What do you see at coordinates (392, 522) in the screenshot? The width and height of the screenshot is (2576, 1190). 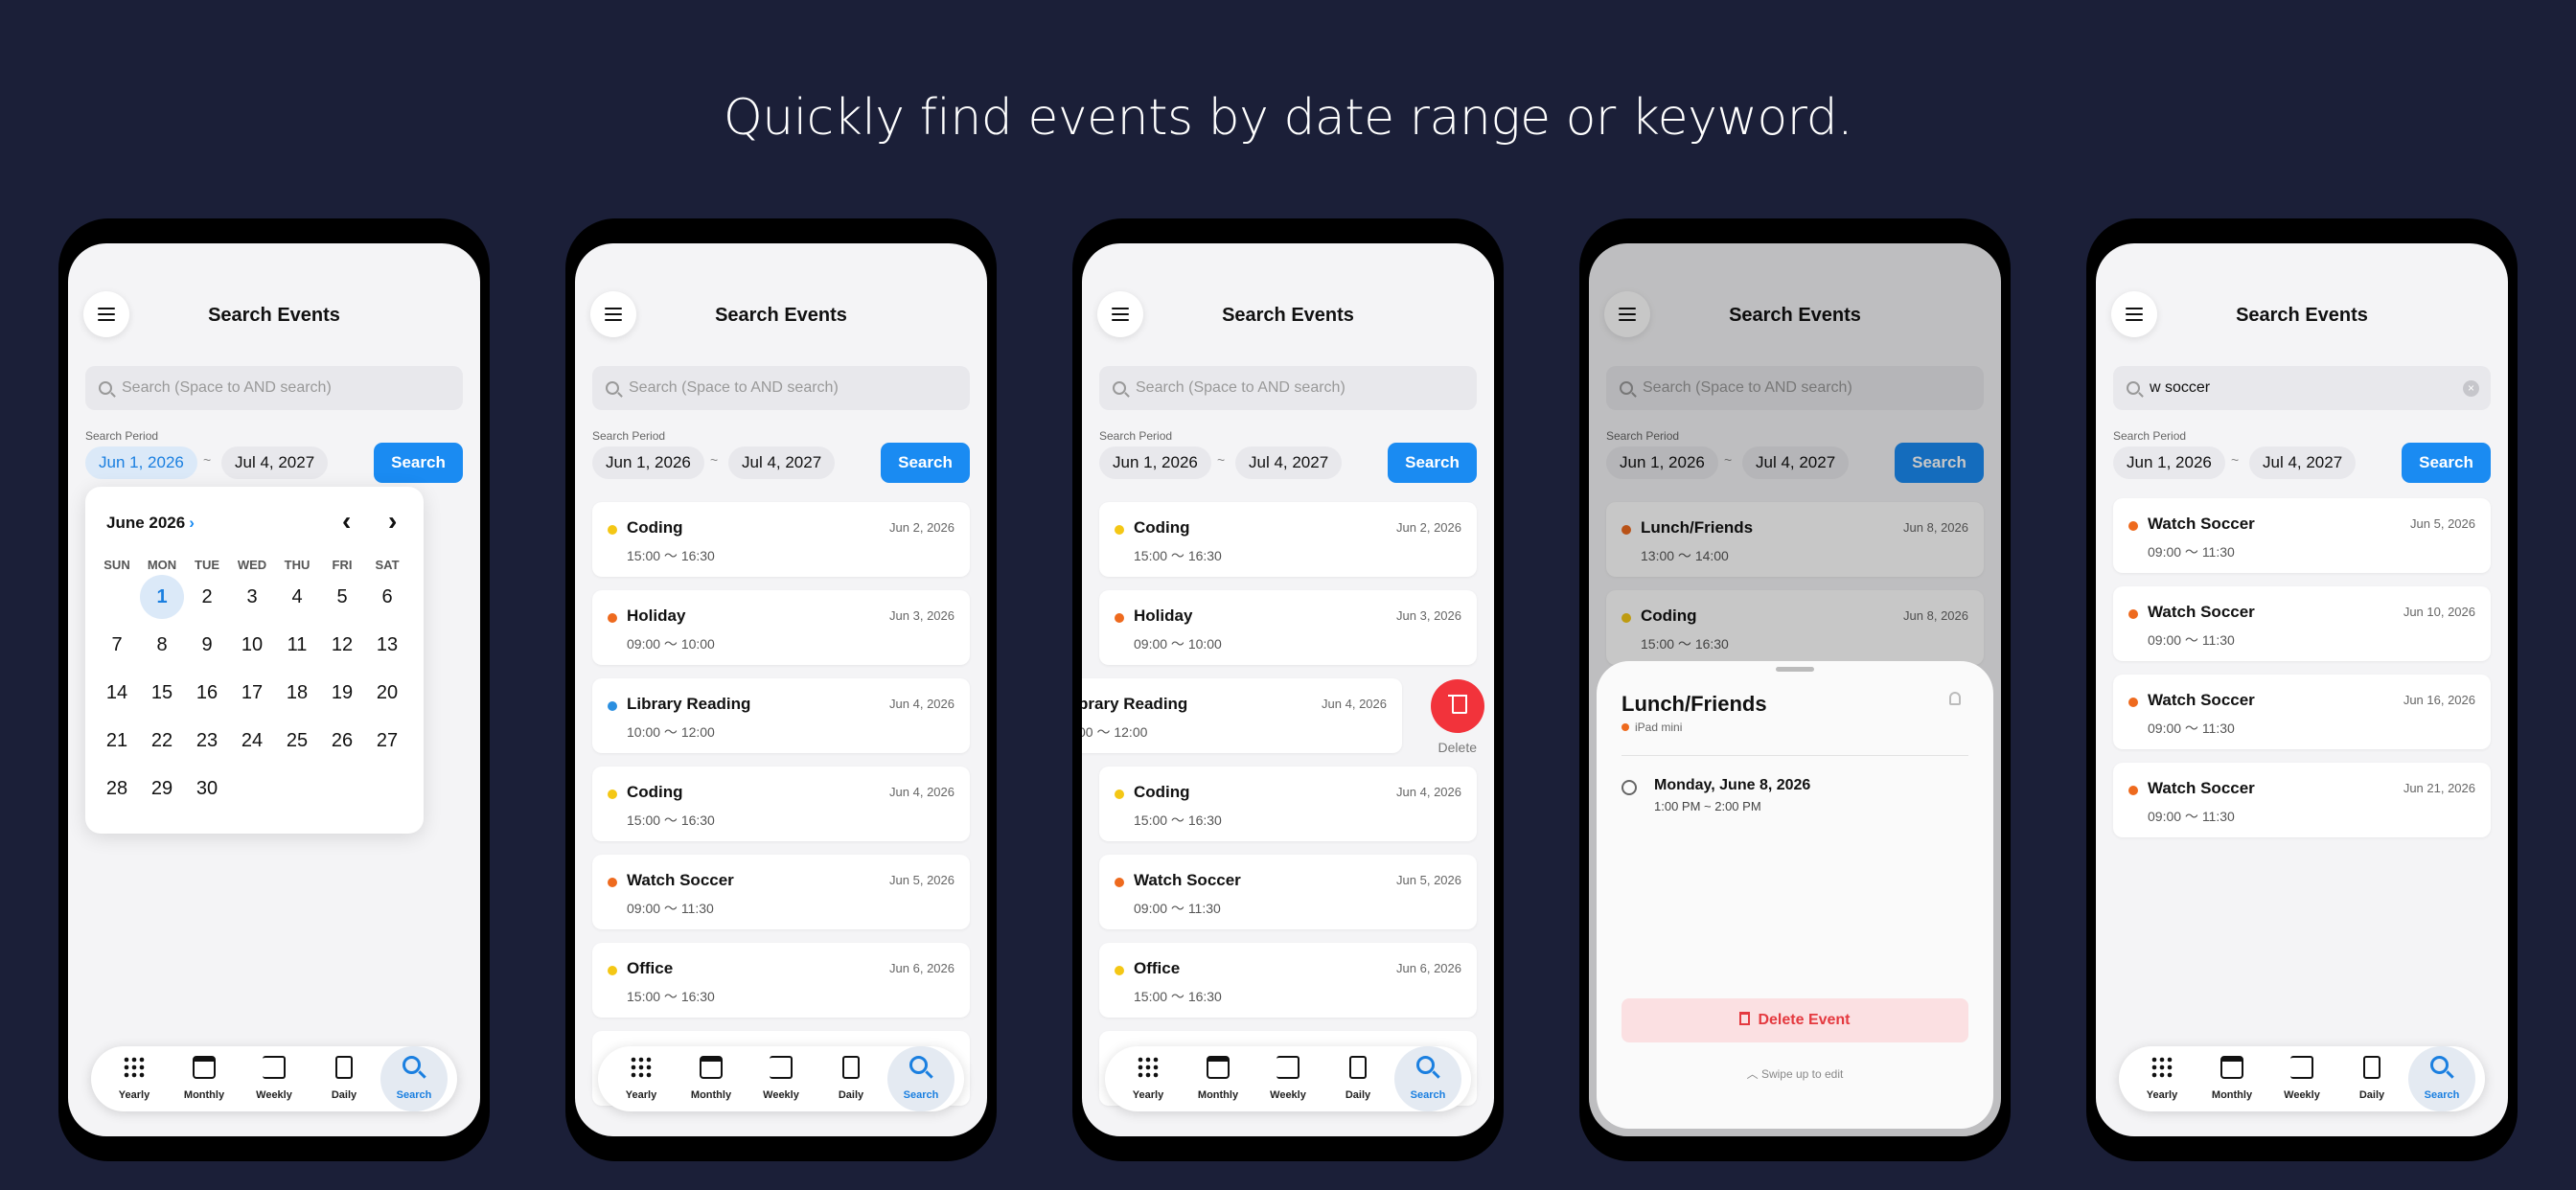 I see `next-month-icon: ›` at bounding box center [392, 522].